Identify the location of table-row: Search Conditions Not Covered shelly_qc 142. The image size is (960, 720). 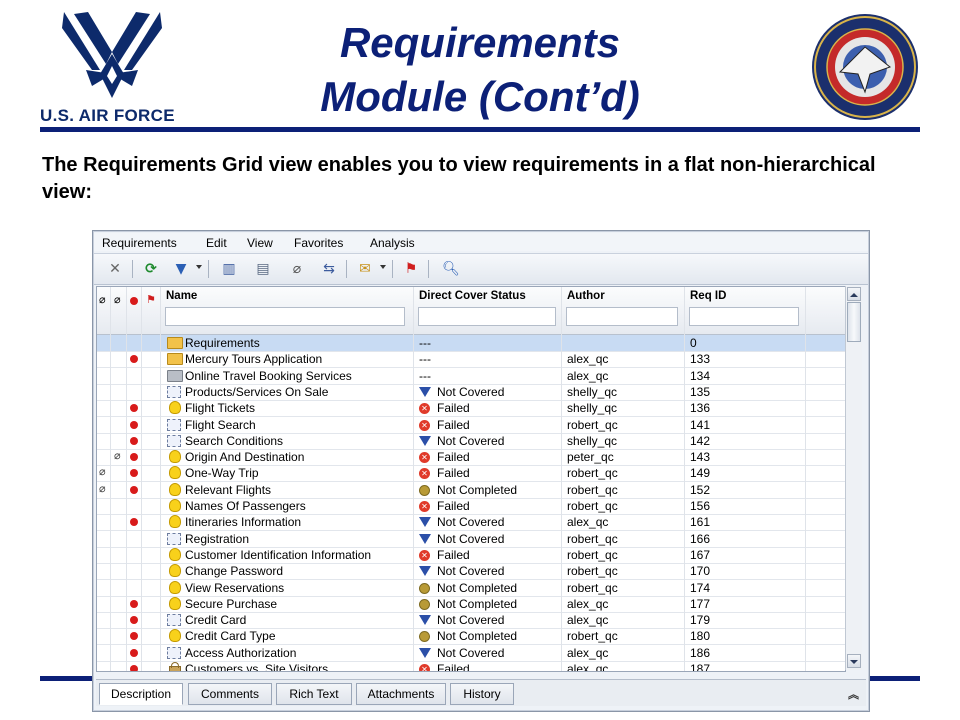
(471, 441).